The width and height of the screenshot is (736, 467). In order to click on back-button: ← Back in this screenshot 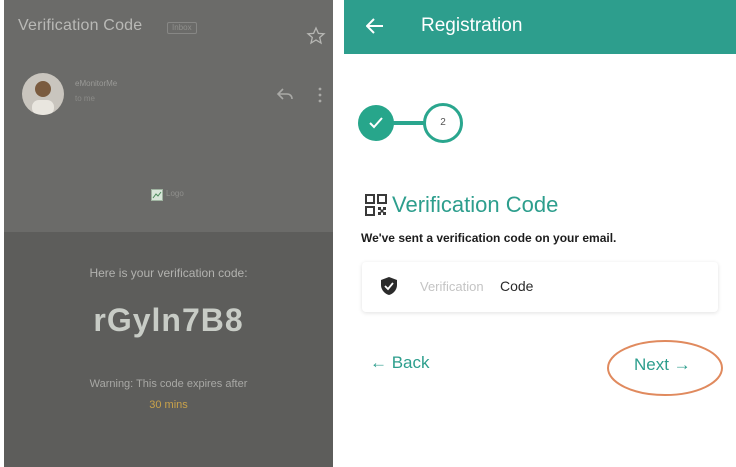, I will do `click(400, 363)`.